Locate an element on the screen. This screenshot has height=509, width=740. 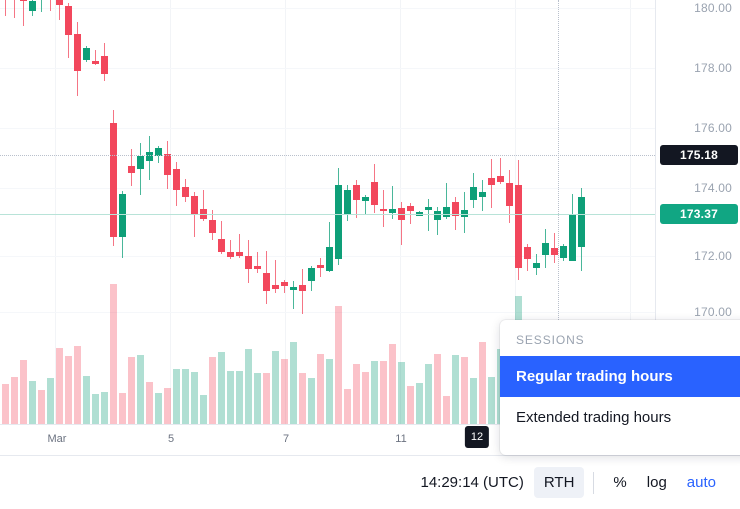
price-axis-tick: 178.00 is located at coordinates (713, 68).